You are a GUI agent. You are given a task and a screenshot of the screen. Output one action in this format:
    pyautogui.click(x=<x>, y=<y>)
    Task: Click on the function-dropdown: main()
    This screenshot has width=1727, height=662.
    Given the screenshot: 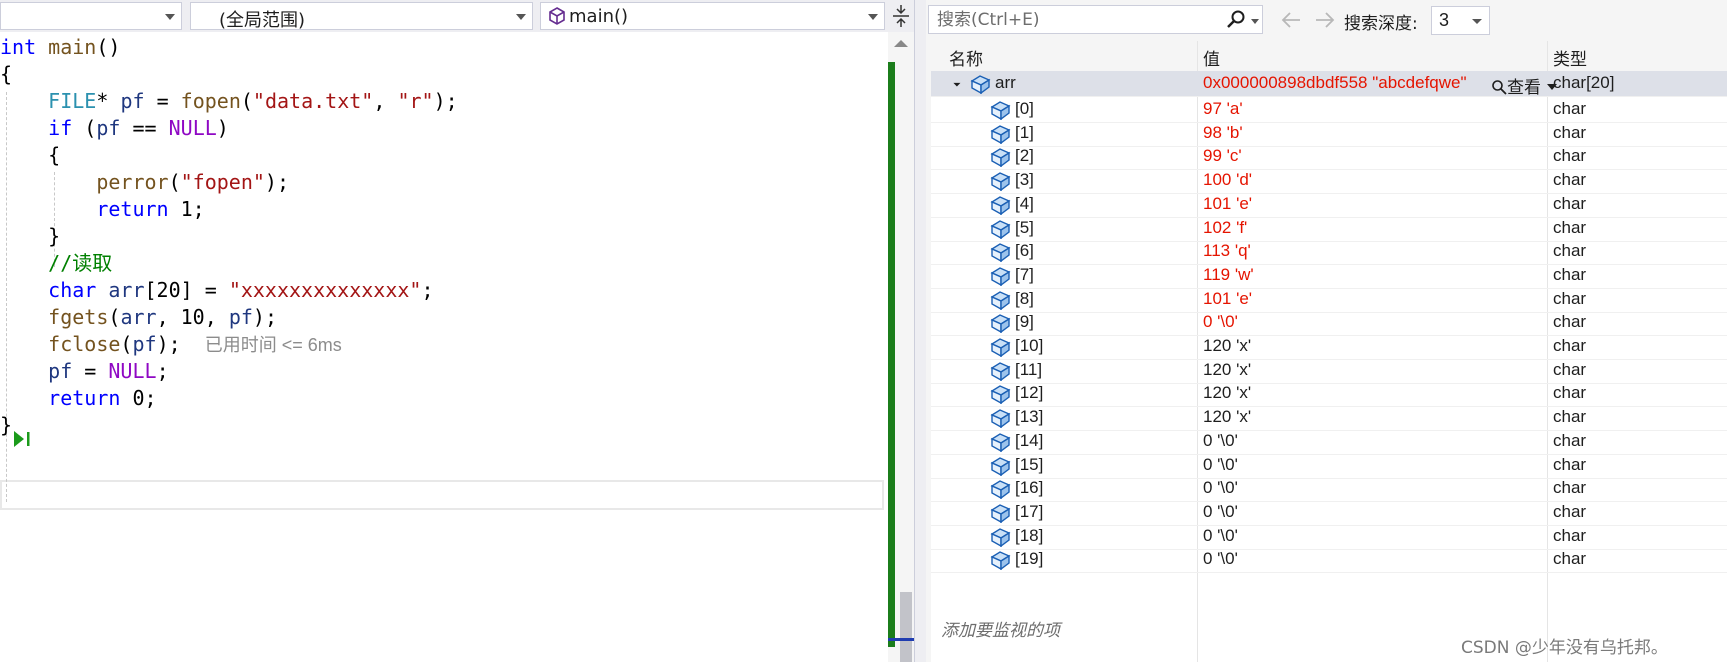 What is the action you would take?
    pyautogui.click(x=712, y=16)
    